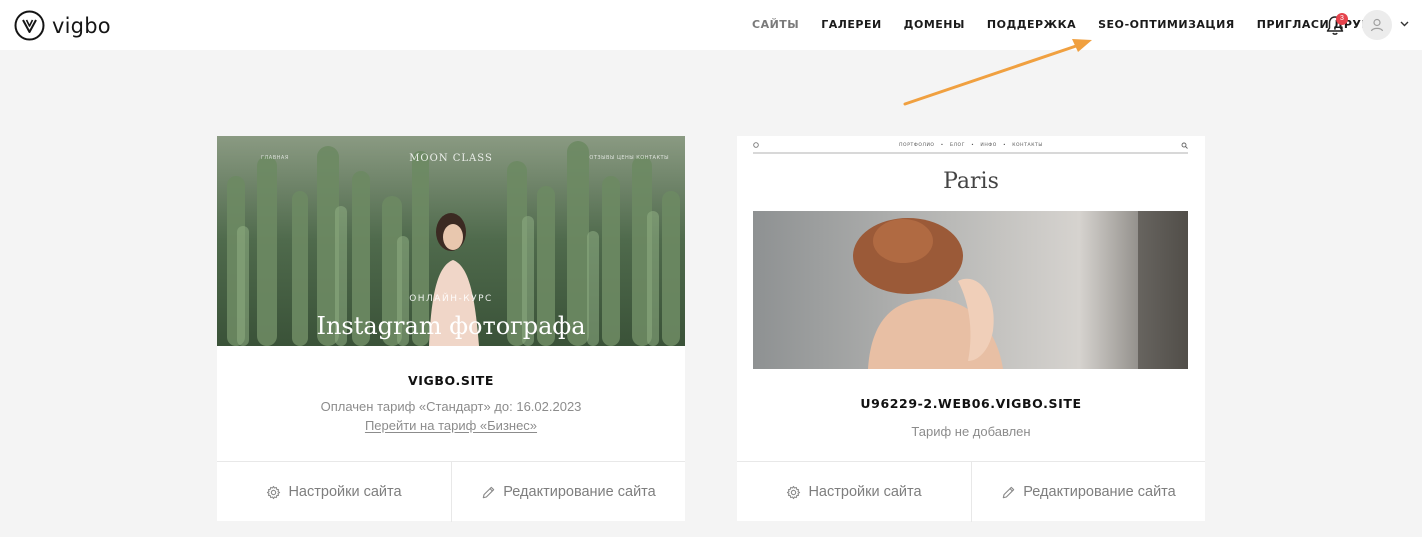  I want to click on vigbo-logo-icon, so click(29, 25).